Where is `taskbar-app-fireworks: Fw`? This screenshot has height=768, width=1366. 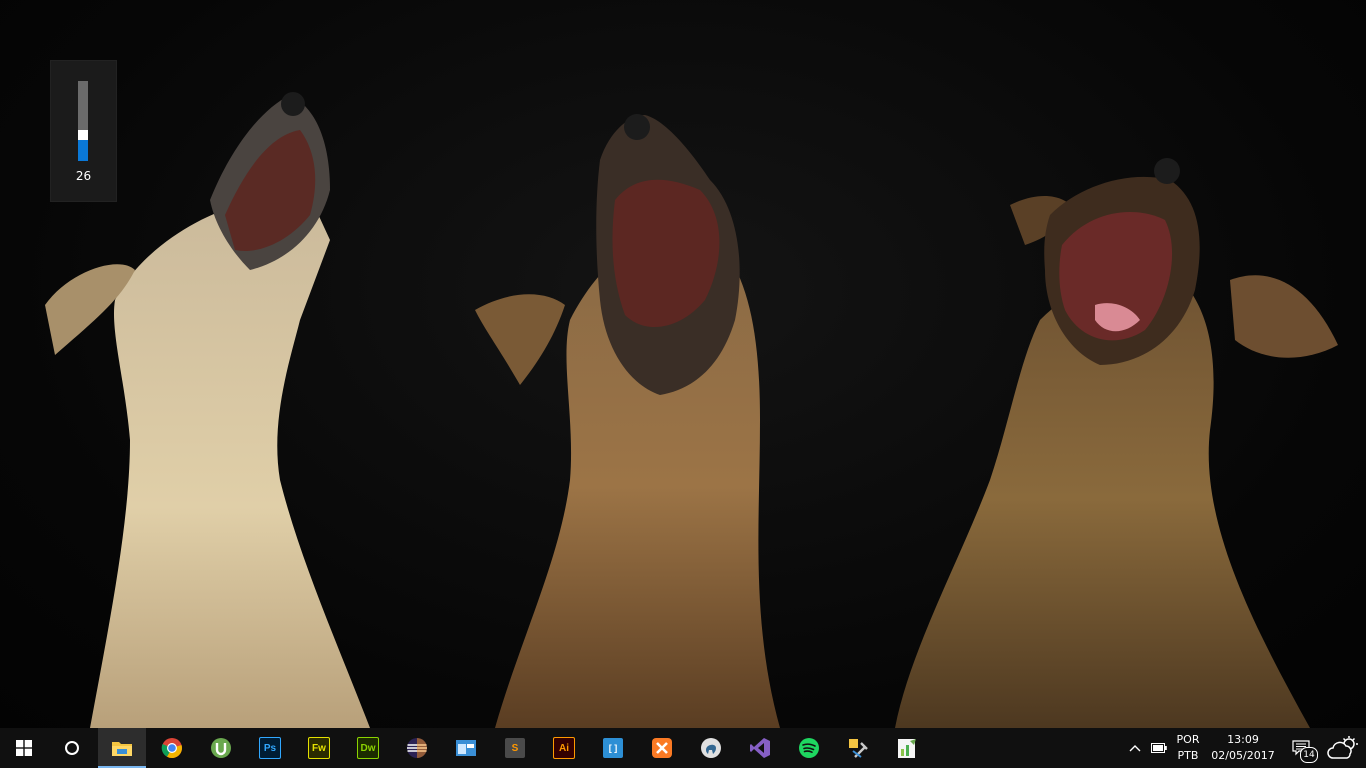 taskbar-app-fireworks: Fw is located at coordinates (319, 748).